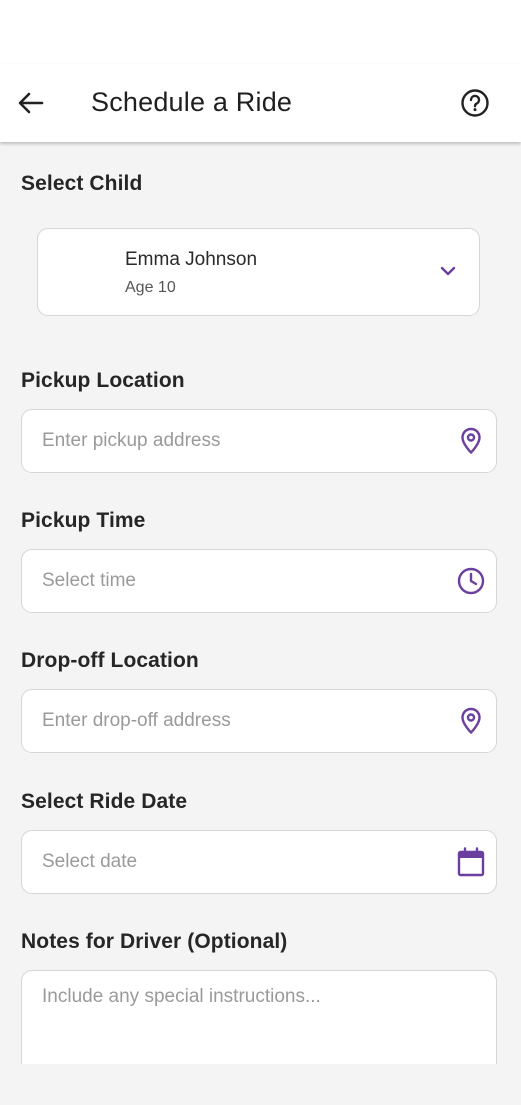  I want to click on ride-date-label: Select Ride Date, so click(104, 801).